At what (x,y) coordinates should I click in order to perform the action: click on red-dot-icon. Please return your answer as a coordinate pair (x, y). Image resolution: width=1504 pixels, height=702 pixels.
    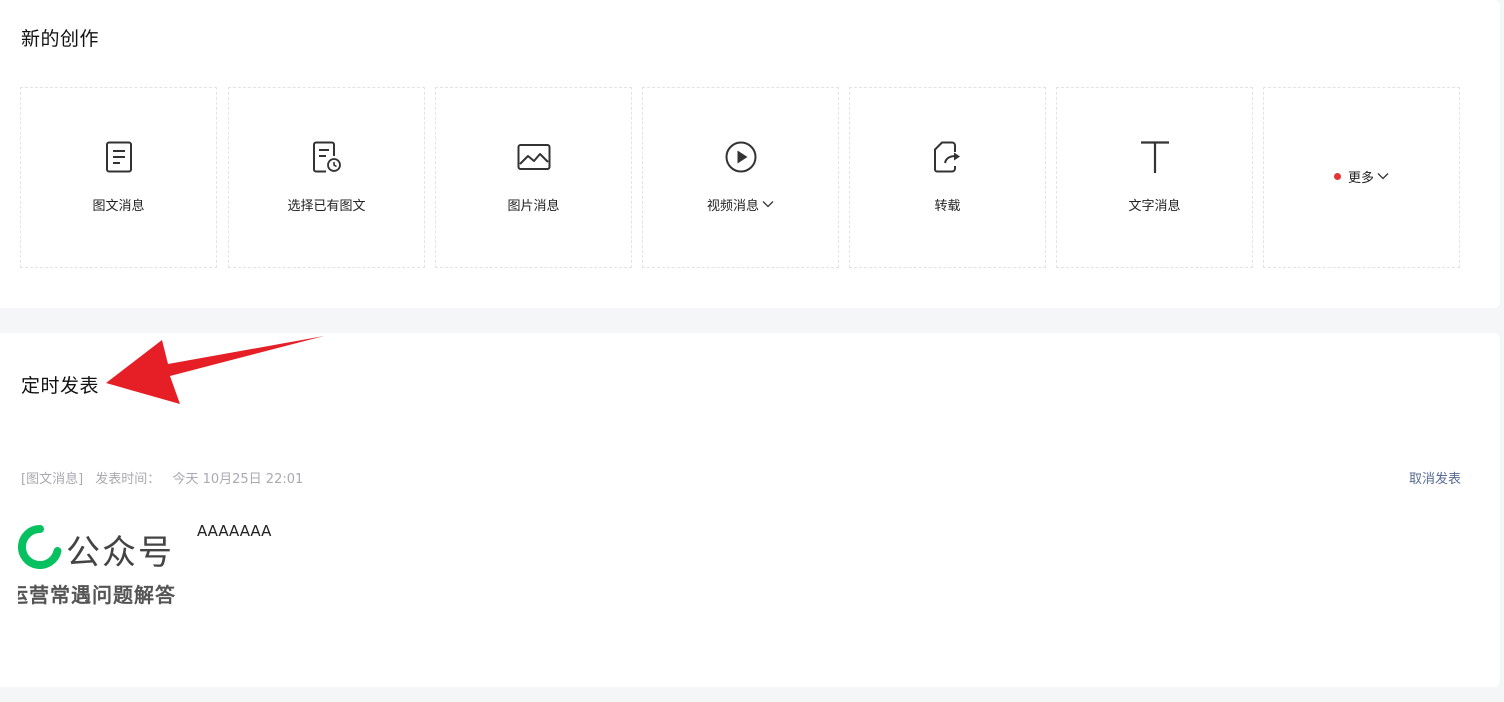
    Looking at the image, I should click on (1337, 176).